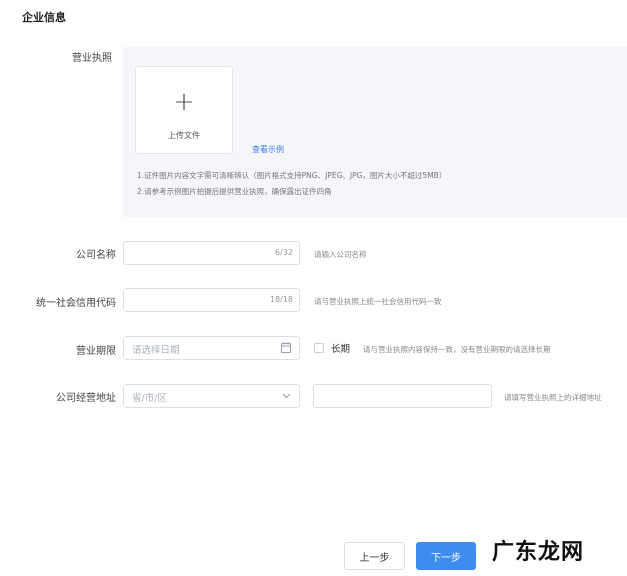 This screenshot has height=576, width=627. Describe the element at coordinates (281, 299) in the screenshot. I see `credit-code-counter: 18/18` at that location.